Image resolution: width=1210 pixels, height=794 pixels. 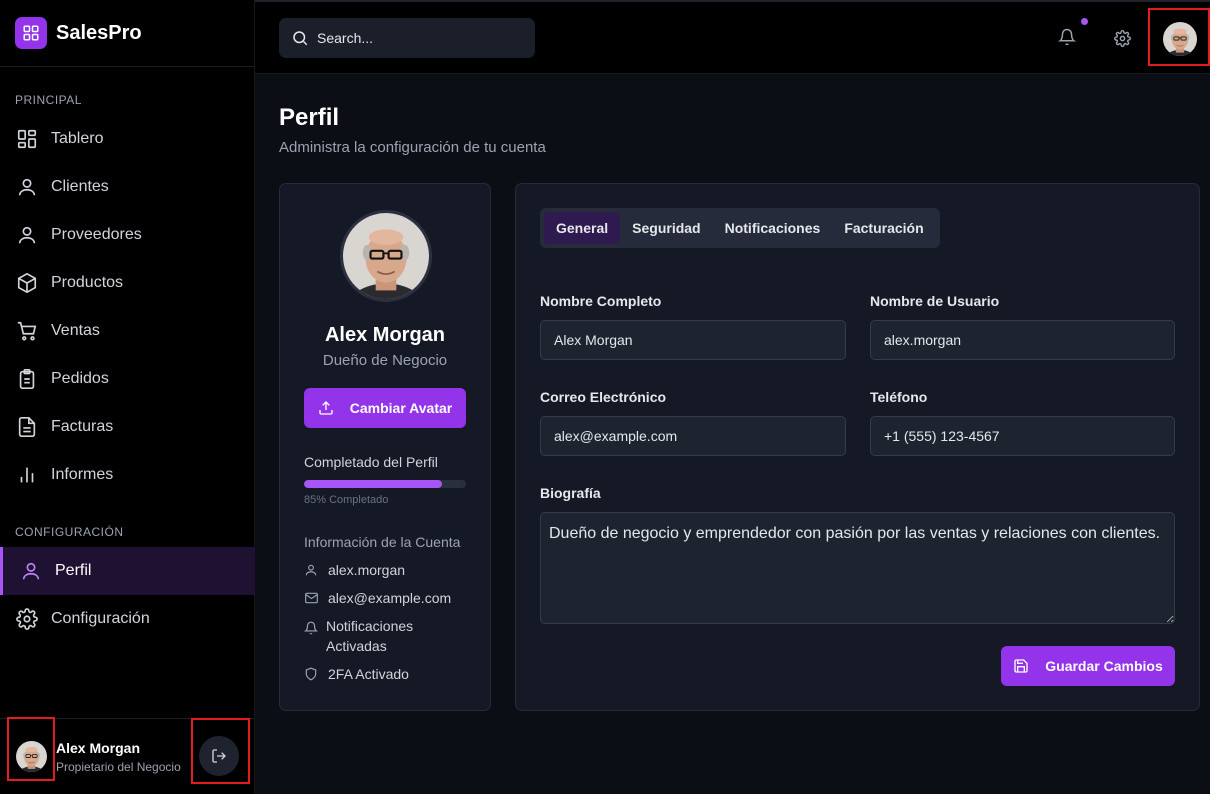 I want to click on save-icon, so click(x=1021, y=666).